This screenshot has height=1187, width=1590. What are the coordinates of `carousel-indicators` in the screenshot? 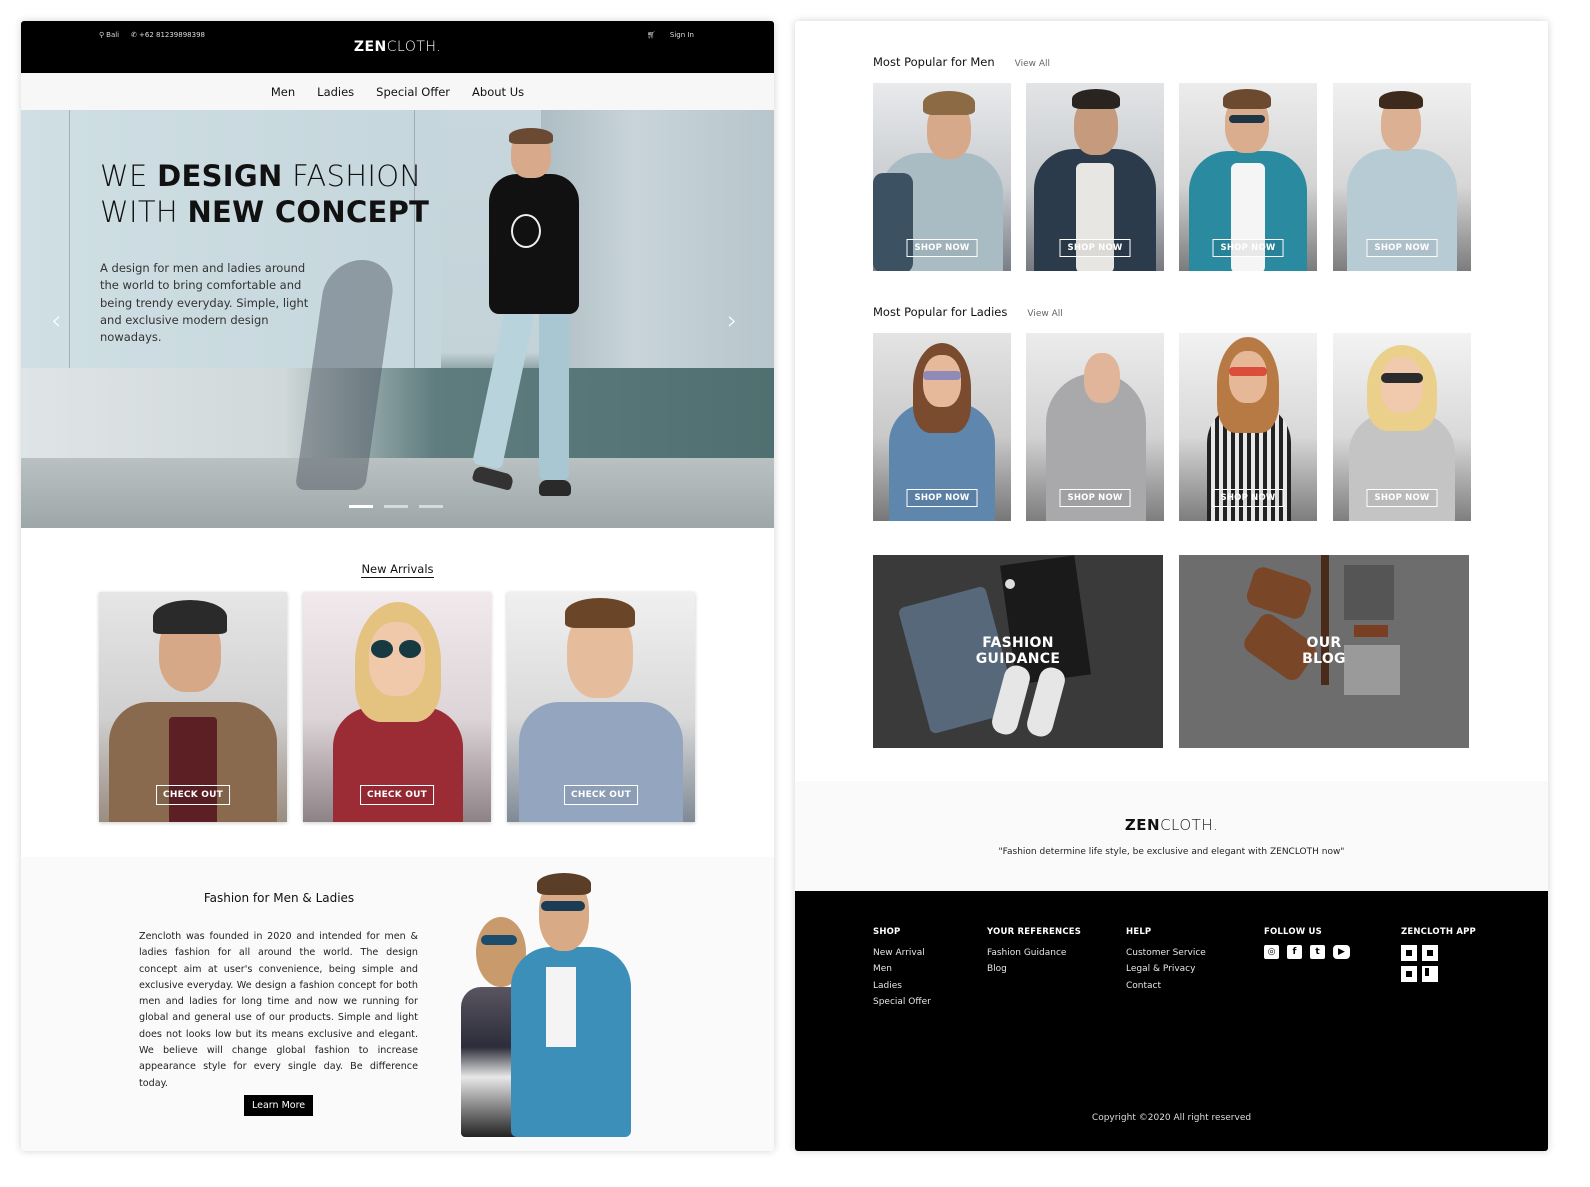 It's located at (396, 506).